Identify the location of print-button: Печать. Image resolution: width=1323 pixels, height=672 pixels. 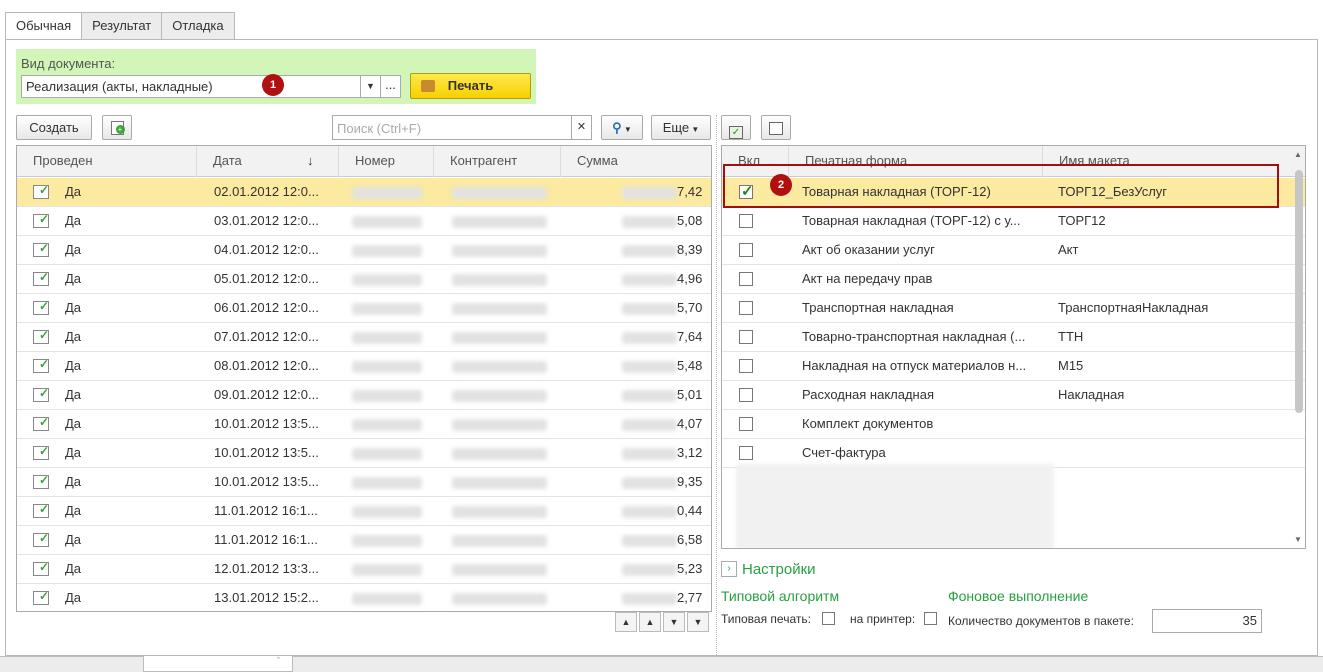
(470, 86).